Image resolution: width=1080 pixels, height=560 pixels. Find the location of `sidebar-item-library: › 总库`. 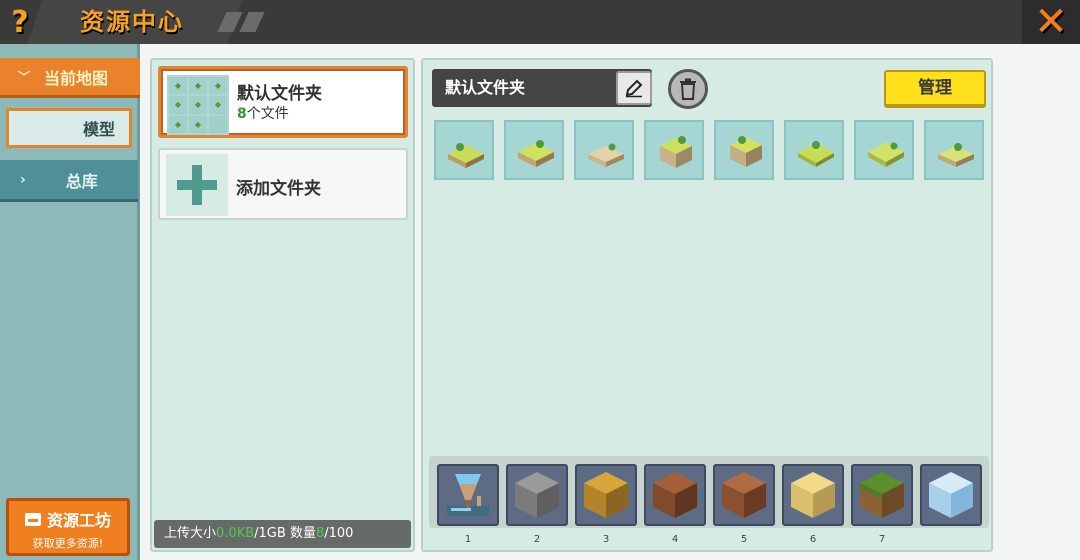

sidebar-item-library: › 总库 is located at coordinates (69, 181).